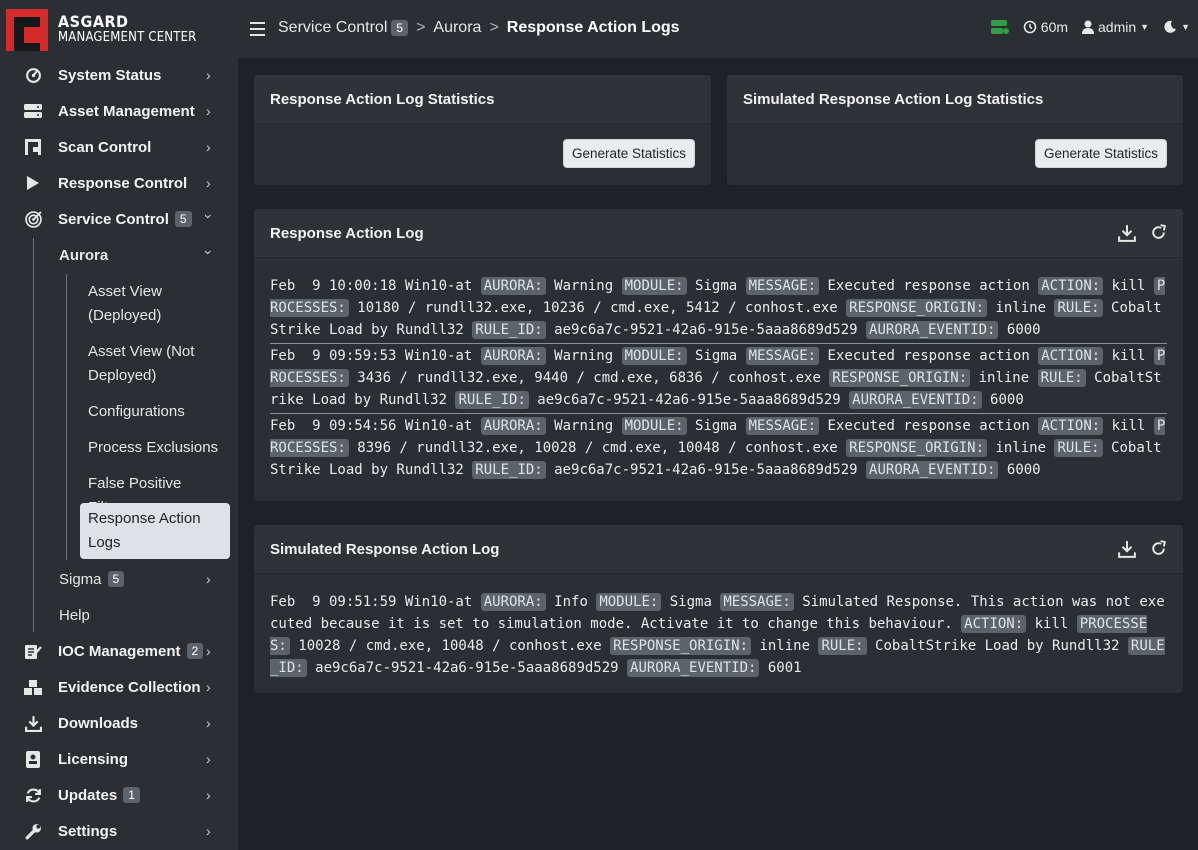 This screenshot has width=1198, height=850. I want to click on sidebar-item-scan-control: Scan Control ›, so click(119, 147).